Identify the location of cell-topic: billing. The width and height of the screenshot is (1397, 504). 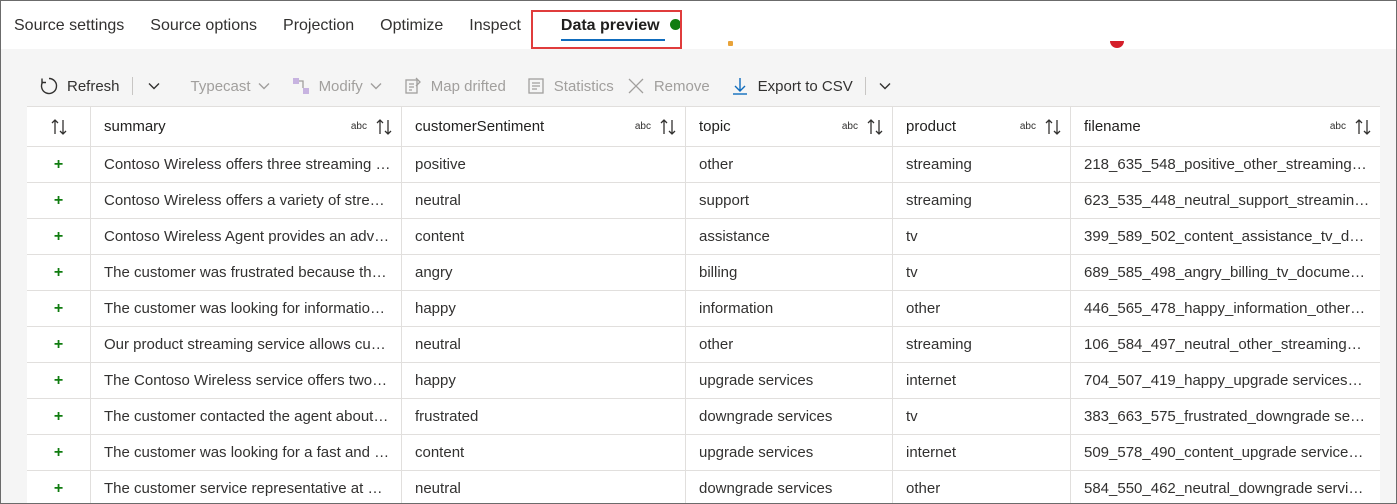
(789, 272).